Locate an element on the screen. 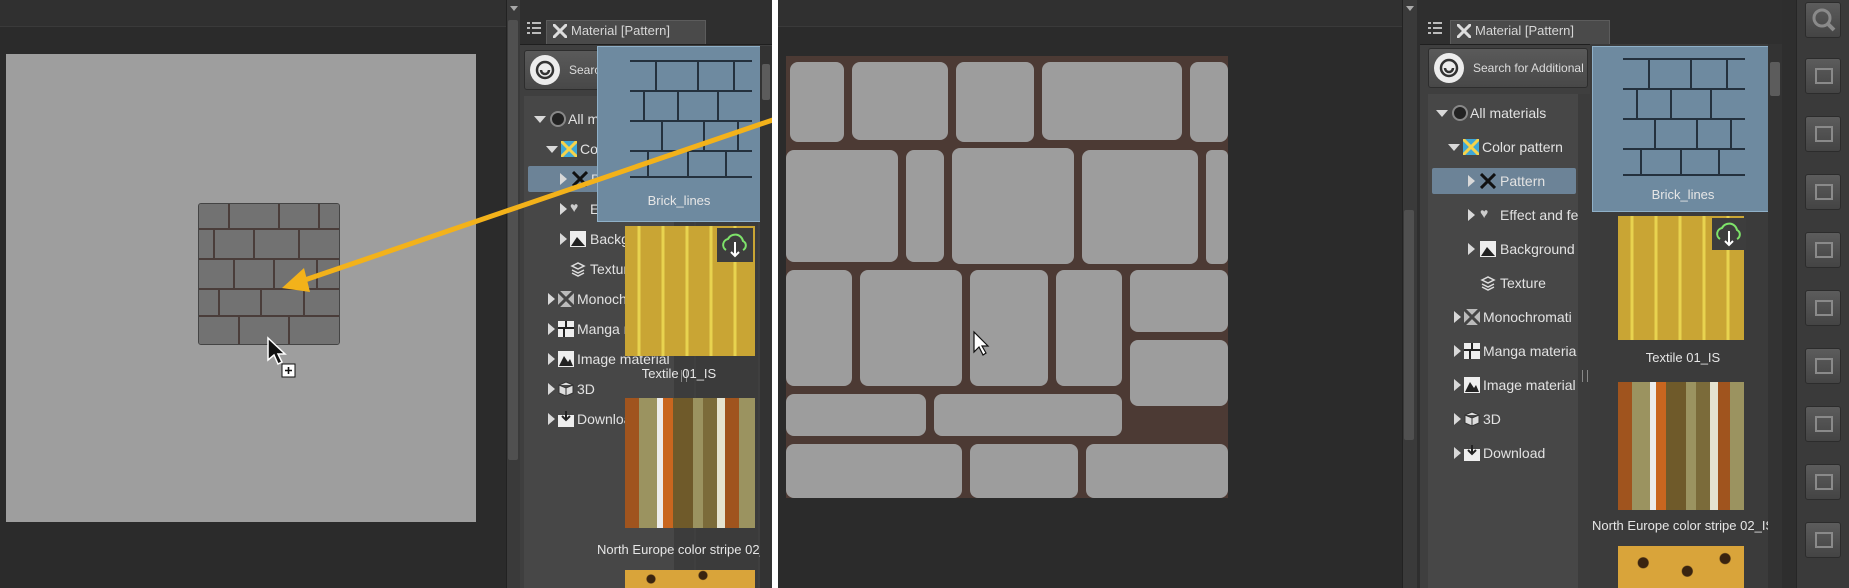  panel-menu-icon is located at coordinates (1435, 28).